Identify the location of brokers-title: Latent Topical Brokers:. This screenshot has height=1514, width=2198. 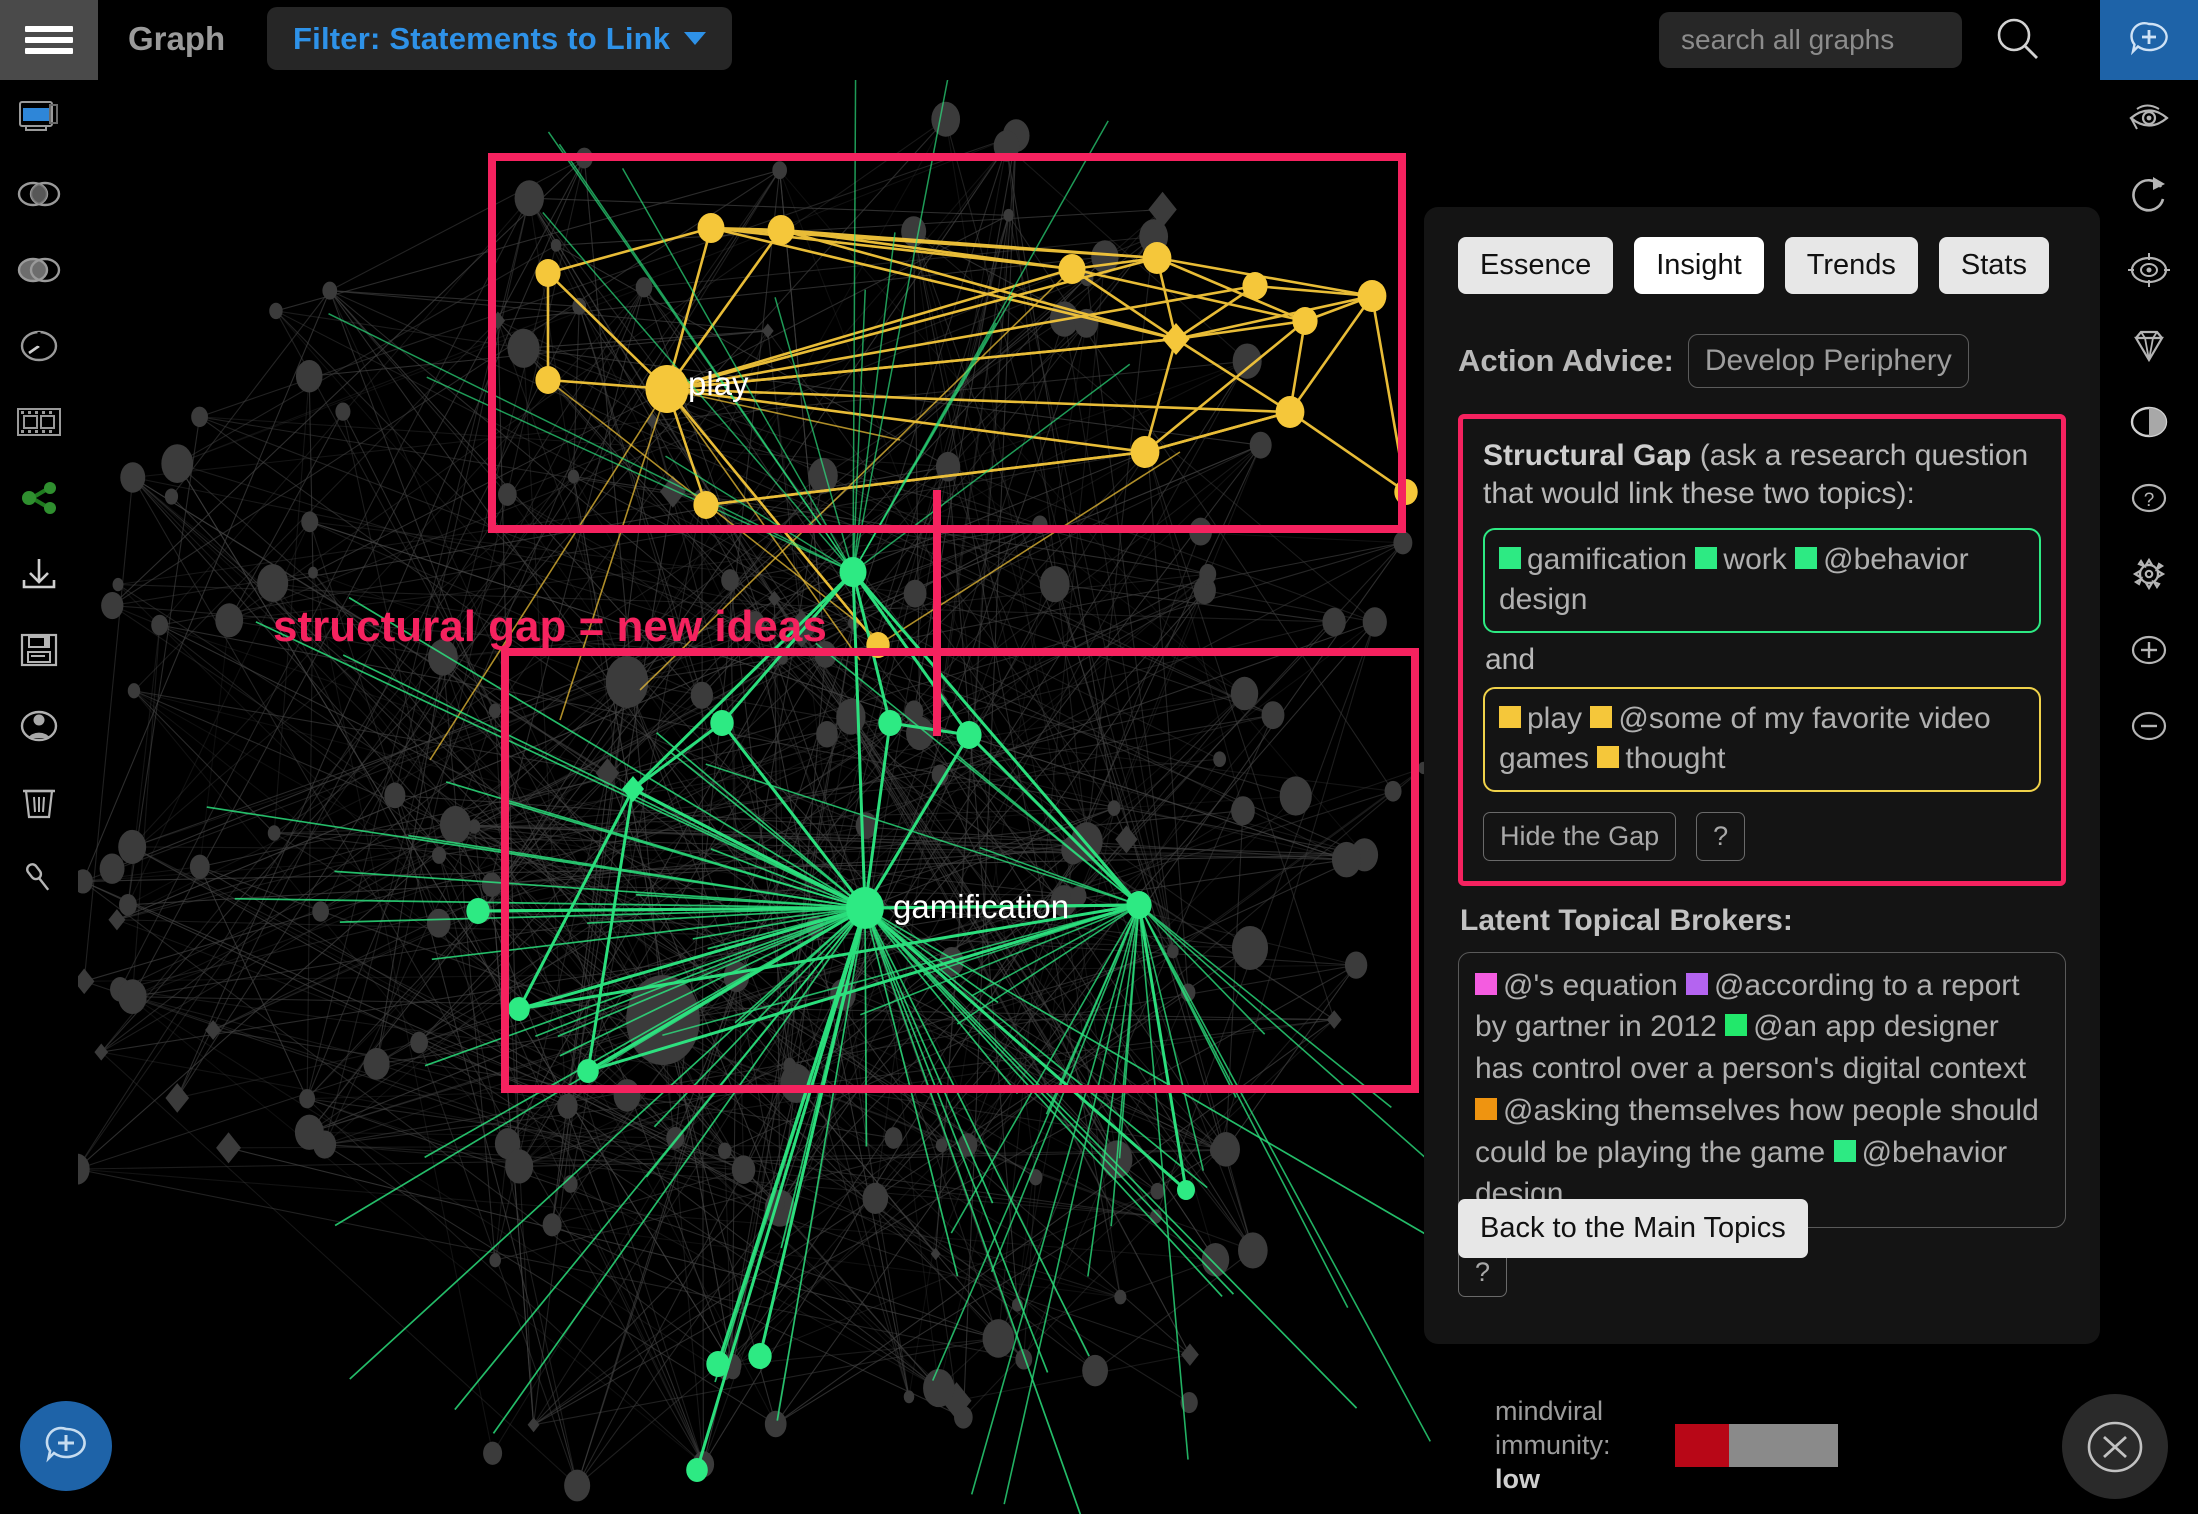
(1626, 920).